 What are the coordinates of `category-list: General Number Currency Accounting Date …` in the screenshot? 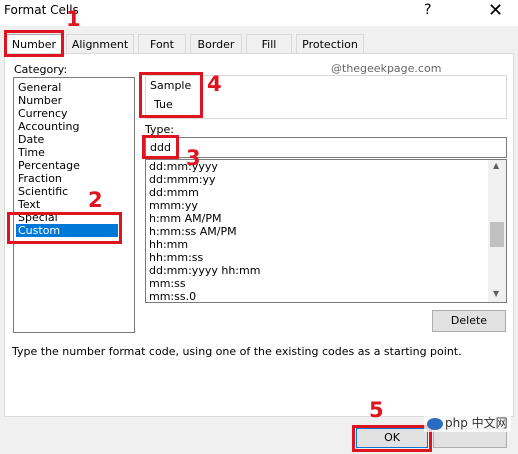 It's located at (74, 205).